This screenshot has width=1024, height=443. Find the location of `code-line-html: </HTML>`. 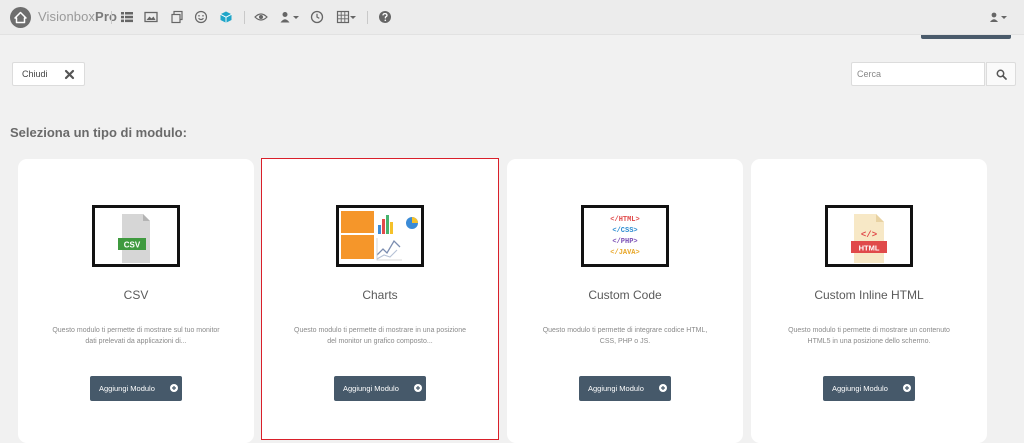

code-line-html: </HTML> is located at coordinates (624, 220).